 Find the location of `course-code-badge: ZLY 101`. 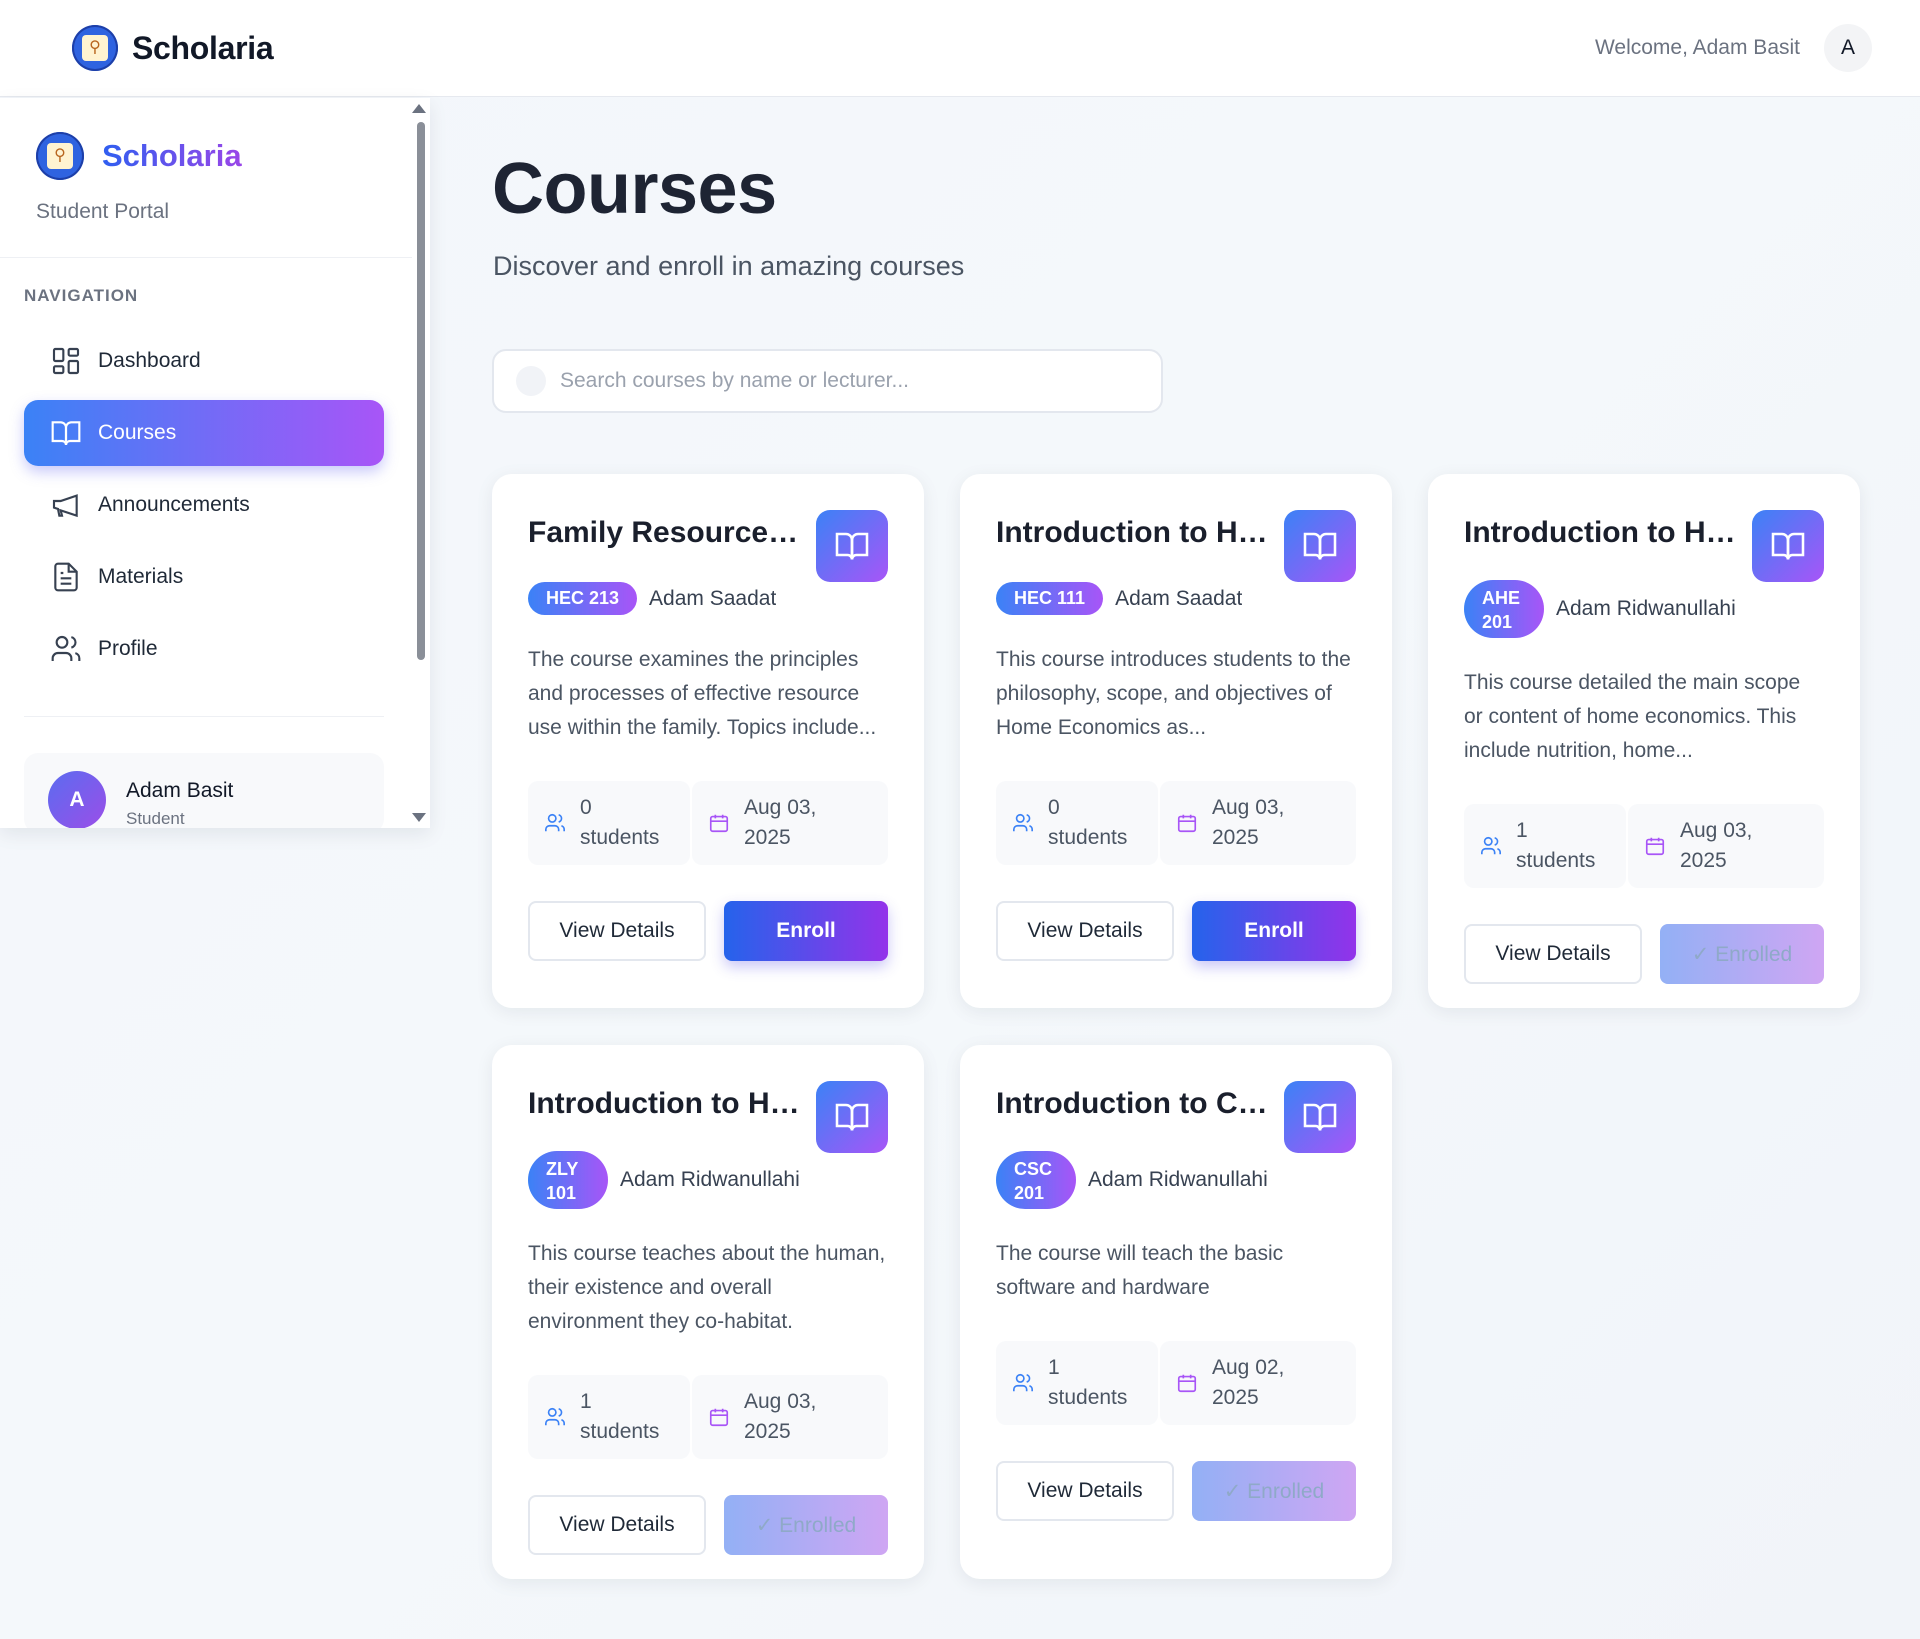

course-code-badge: ZLY 101 is located at coordinates (568, 1180).